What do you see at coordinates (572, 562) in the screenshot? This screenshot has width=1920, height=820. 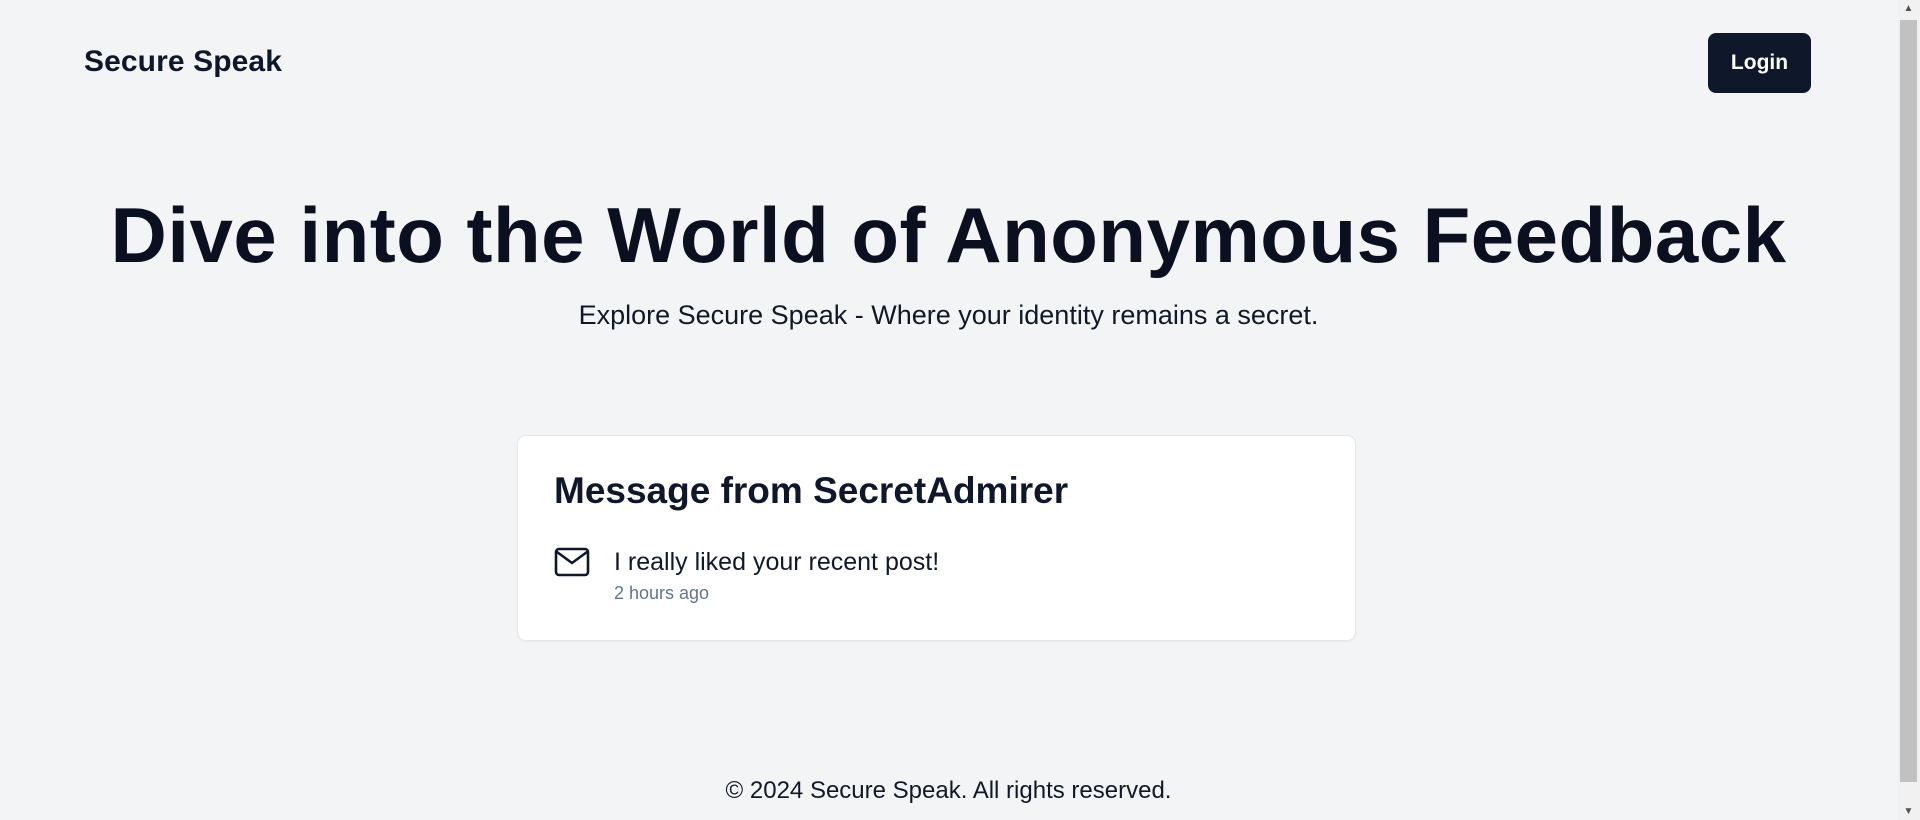 I see `mail-icon` at bounding box center [572, 562].